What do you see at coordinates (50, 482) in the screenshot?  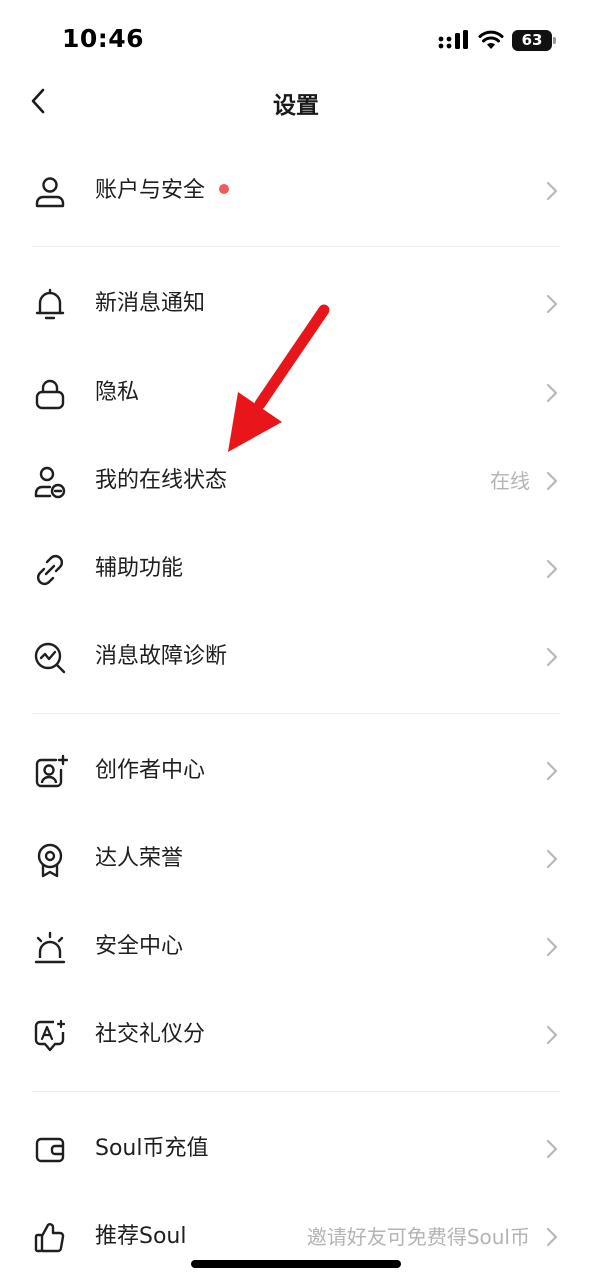 I see `user-status-icon` at bounding box center [50, 482].